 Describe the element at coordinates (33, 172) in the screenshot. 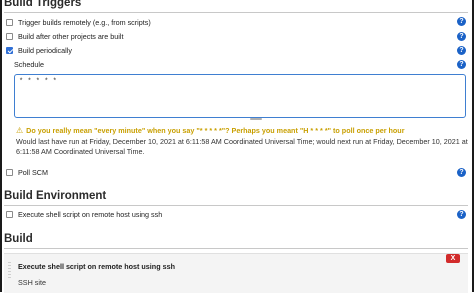

I see `option-label: Poll SCM` at that location.